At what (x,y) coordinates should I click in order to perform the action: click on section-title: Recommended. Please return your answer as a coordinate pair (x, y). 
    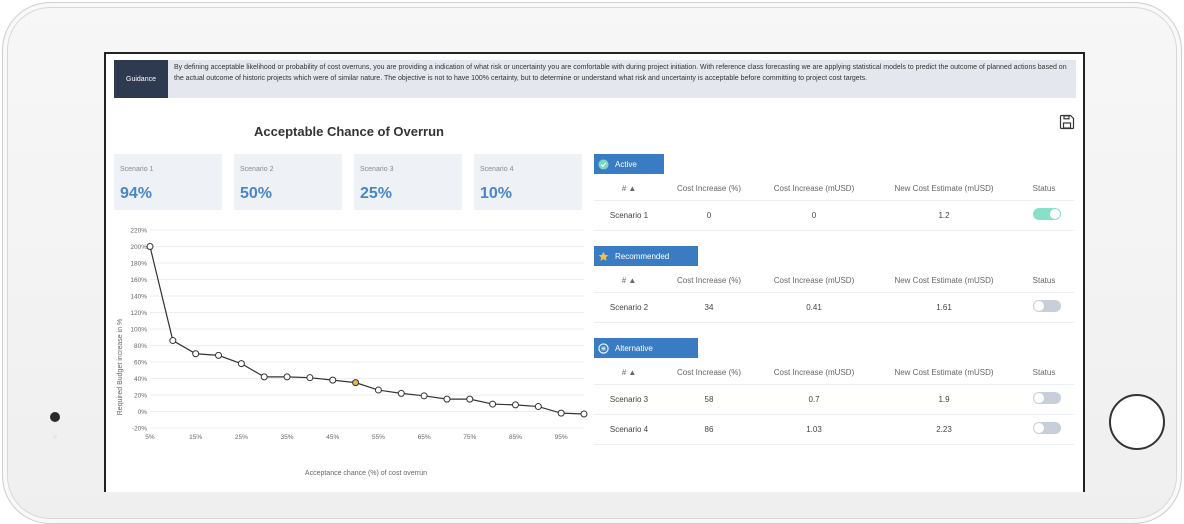
    Looking at the image, I should click on (642, 256).